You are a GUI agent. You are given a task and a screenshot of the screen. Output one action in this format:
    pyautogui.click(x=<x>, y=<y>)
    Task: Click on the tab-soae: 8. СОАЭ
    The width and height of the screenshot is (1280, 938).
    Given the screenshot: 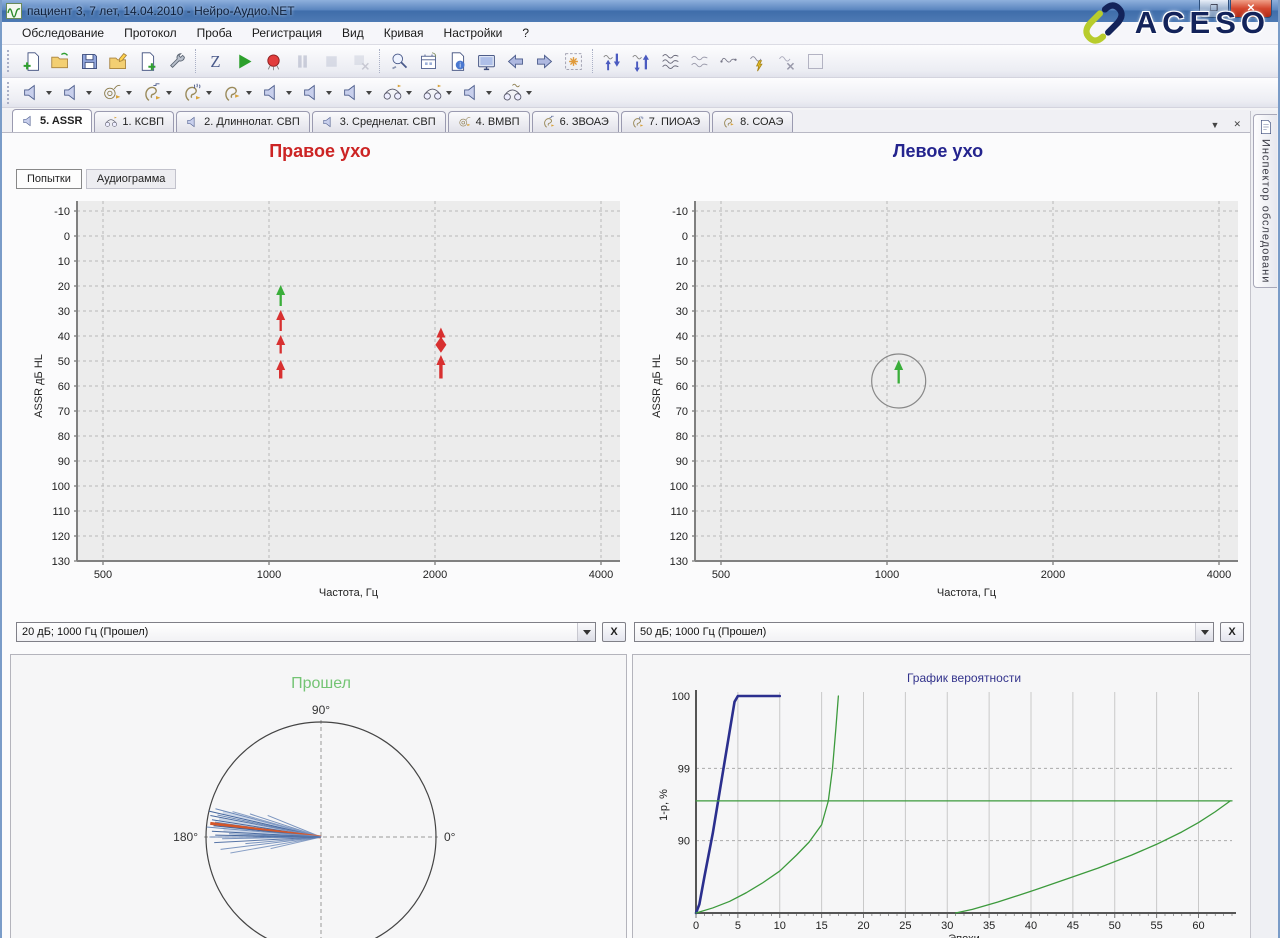 What is the action you would take?
    pyautogui.click(x=753, y=121)
    